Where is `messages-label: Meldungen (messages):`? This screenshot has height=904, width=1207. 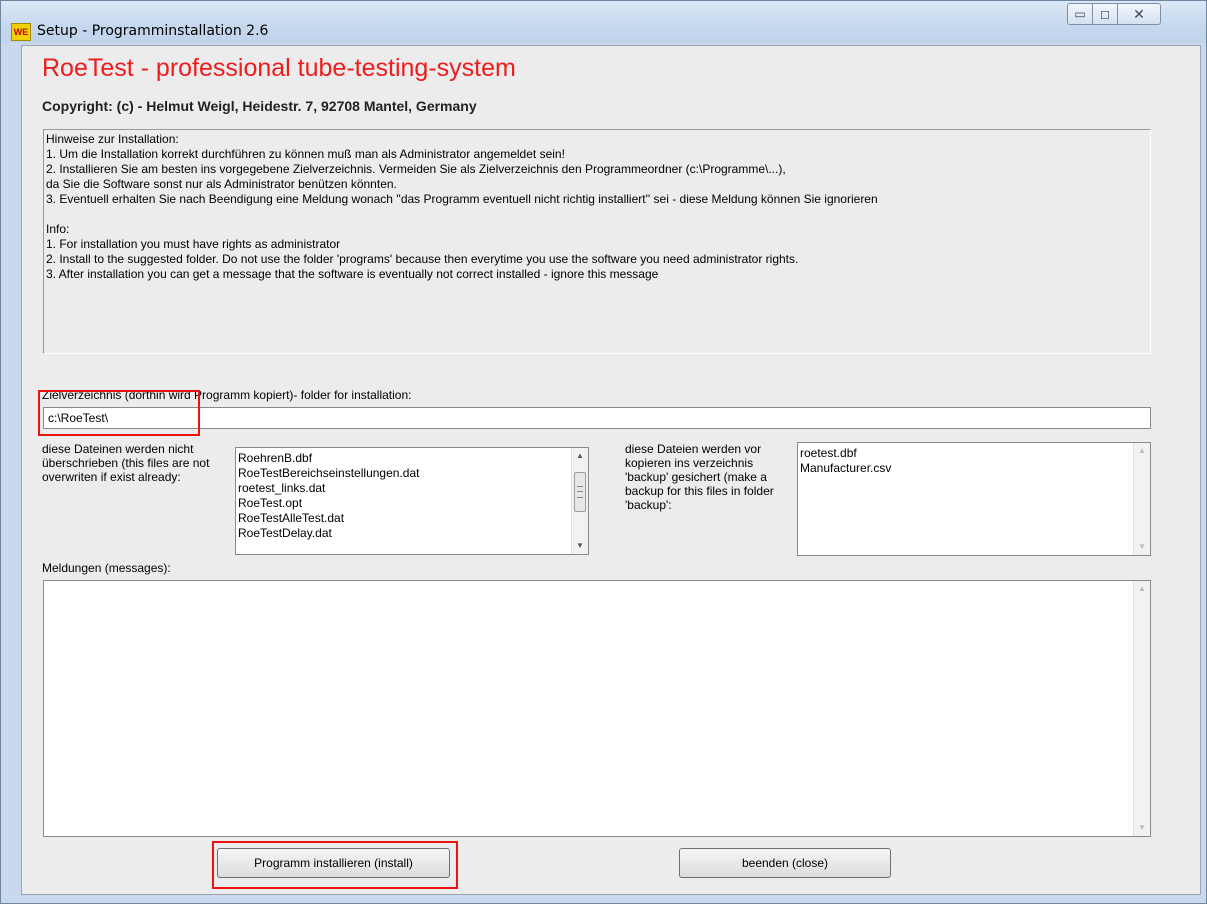 messages-label: Meldungen (messages): is located at coordinates (106, 568).